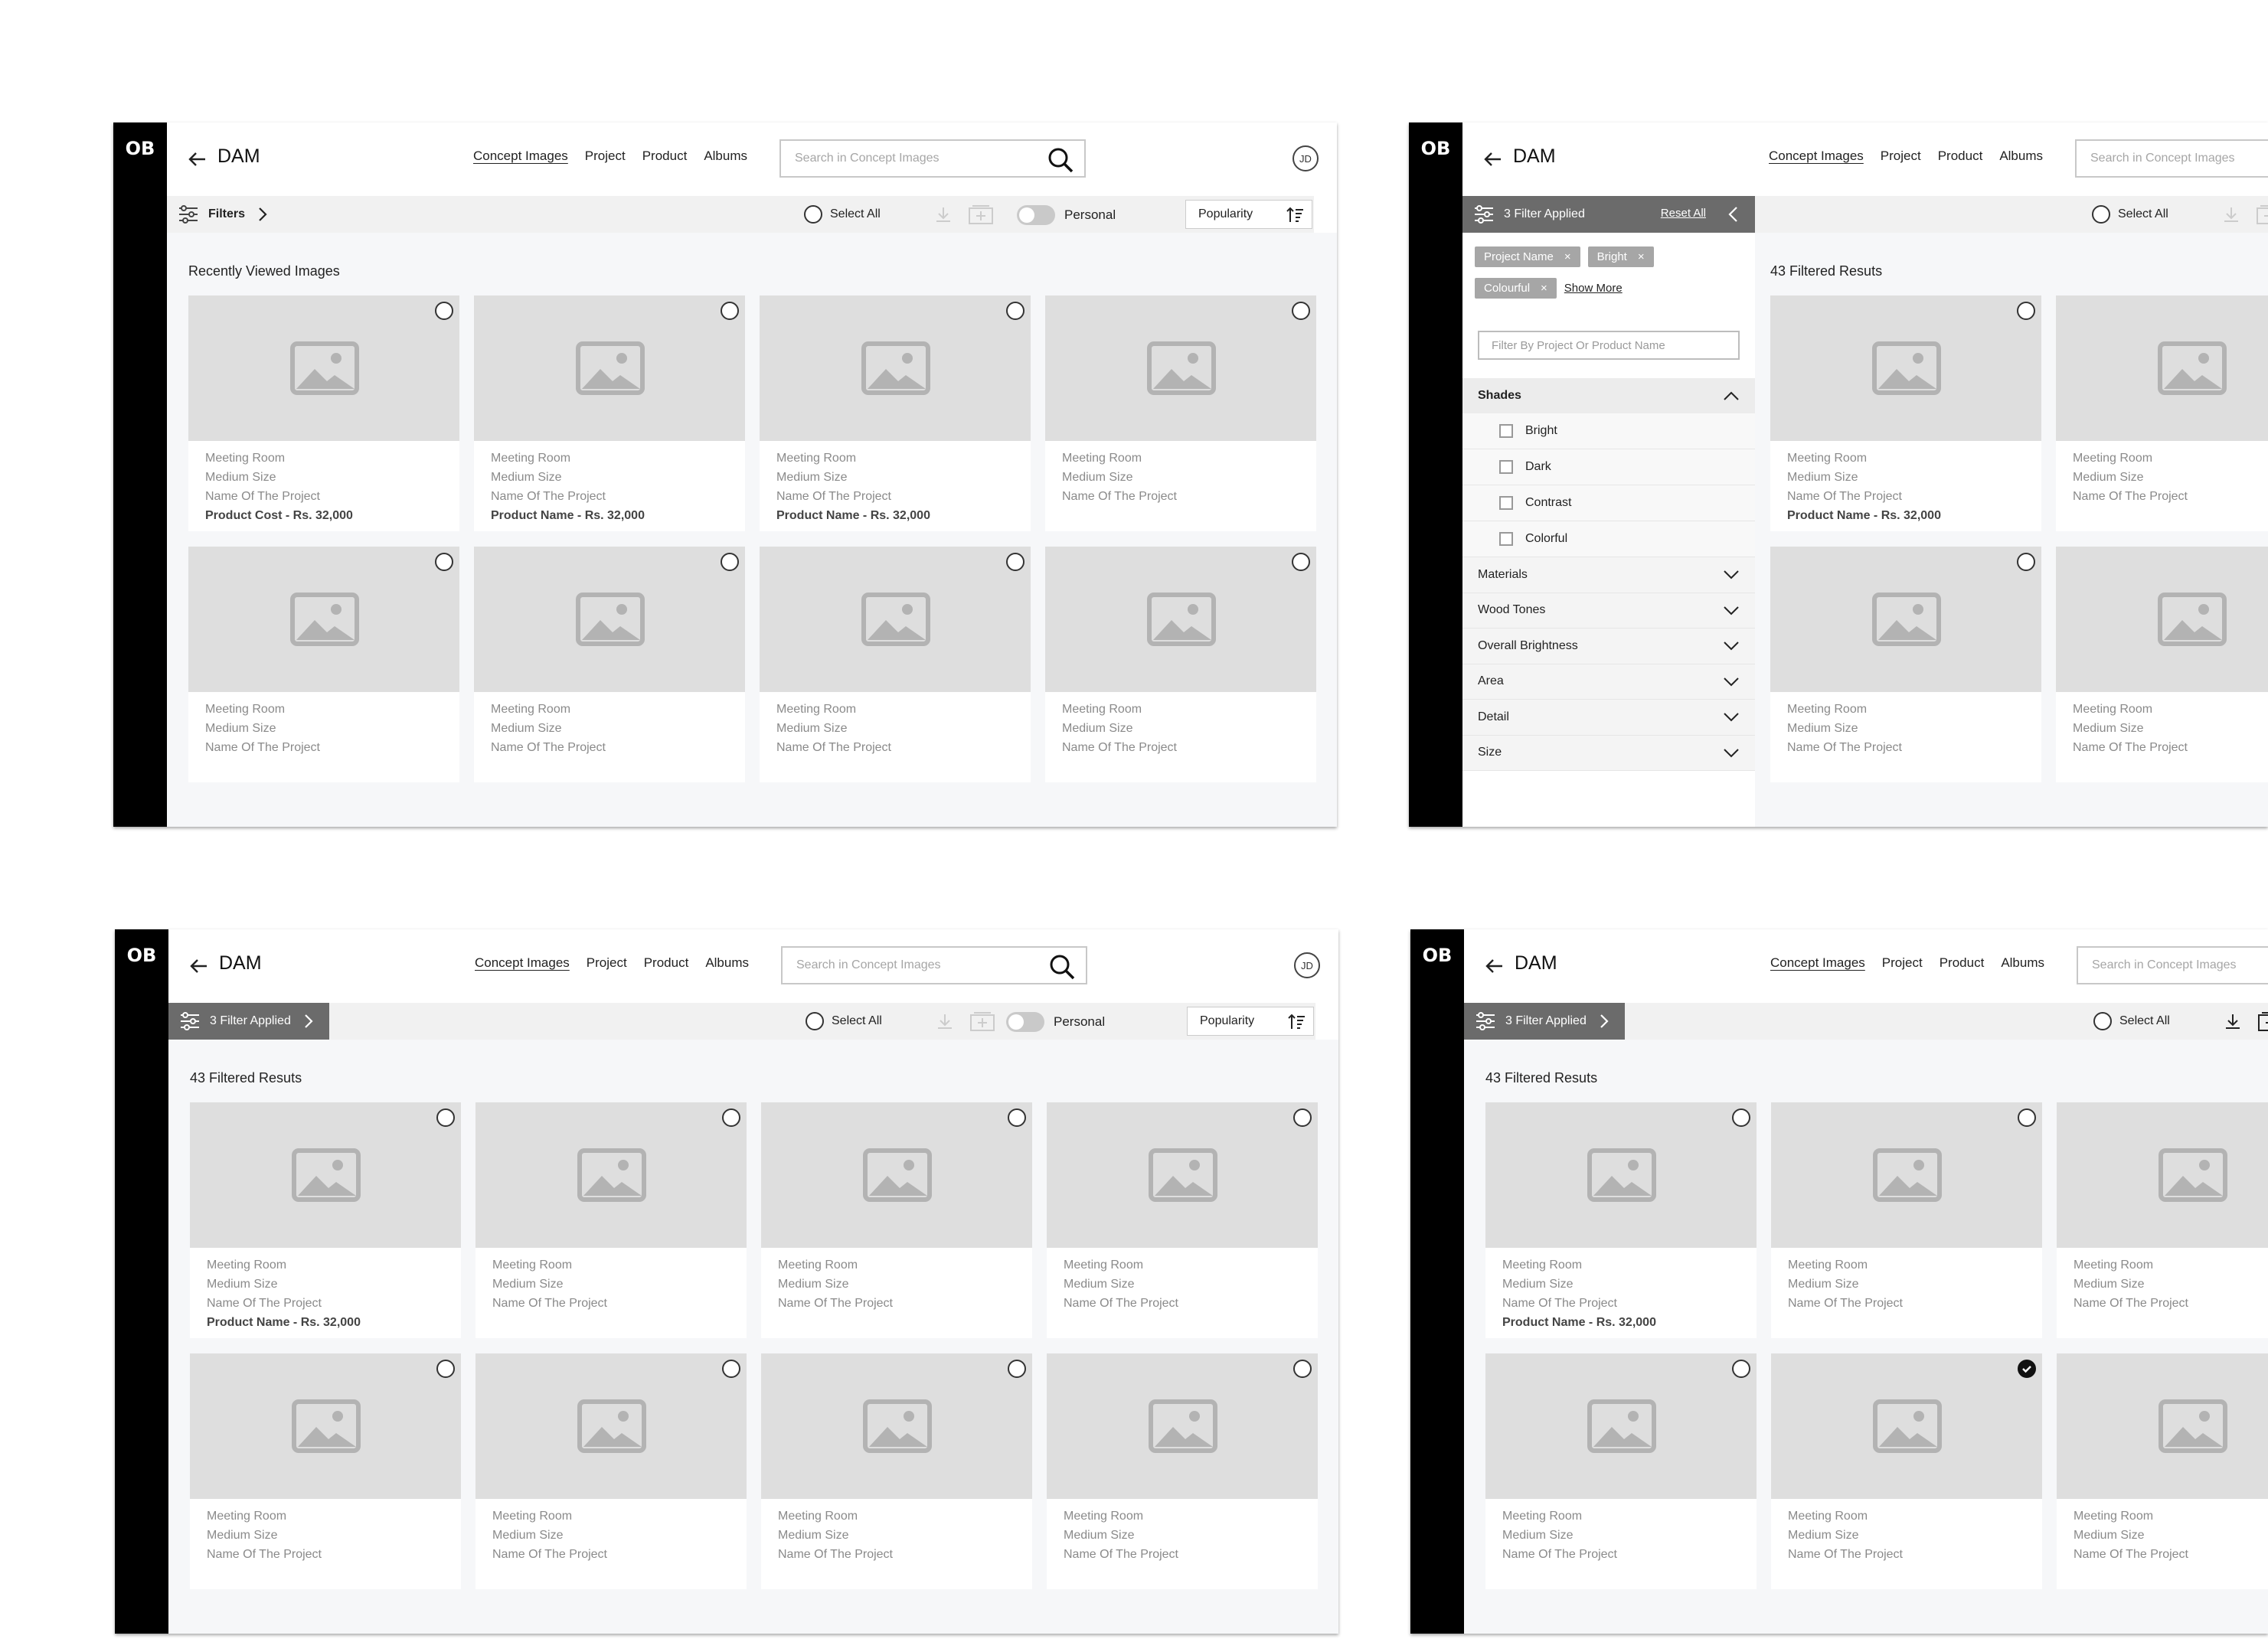  I want to click on filter-name-input, so click(1609, 345).